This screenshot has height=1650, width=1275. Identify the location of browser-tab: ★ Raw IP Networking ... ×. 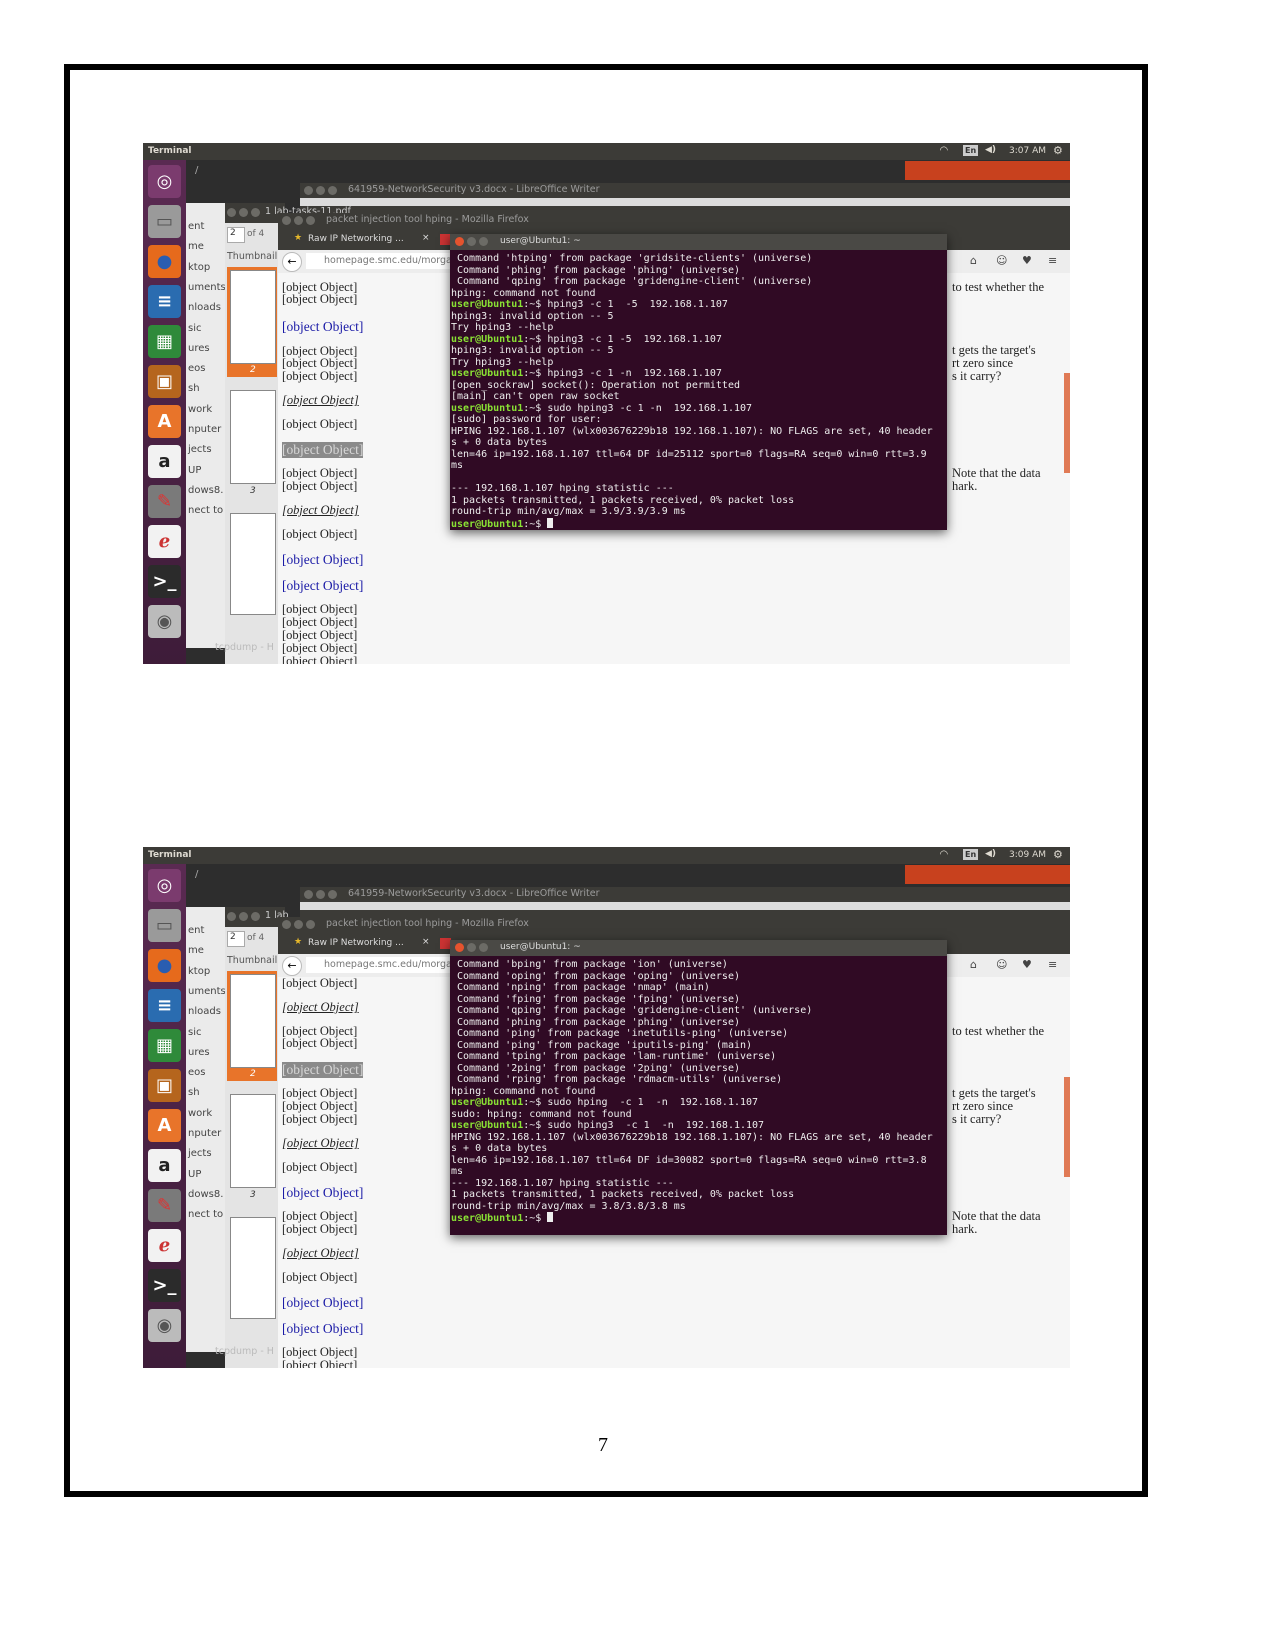
(362, 240).